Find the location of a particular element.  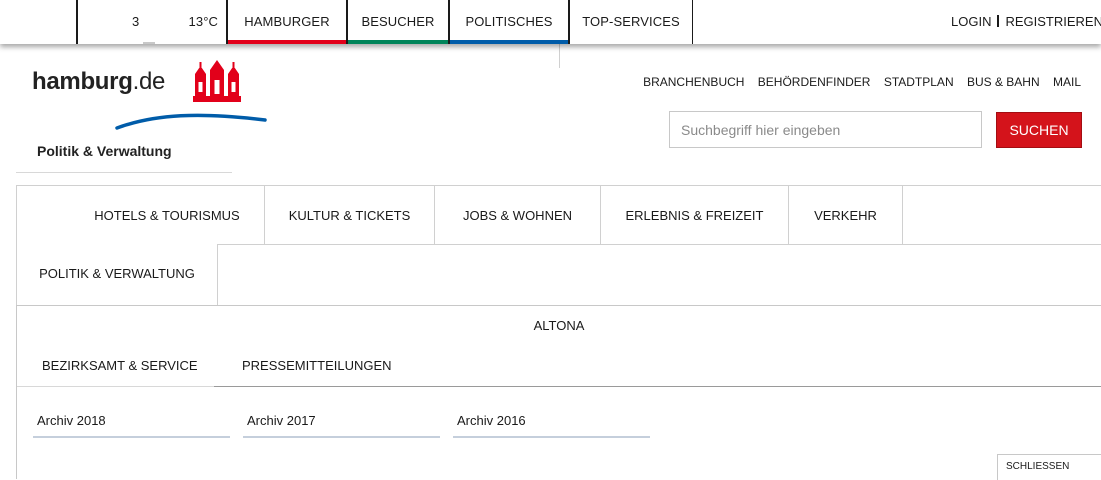

weather-temperature: 13°C is located at coordinates (193, 22).